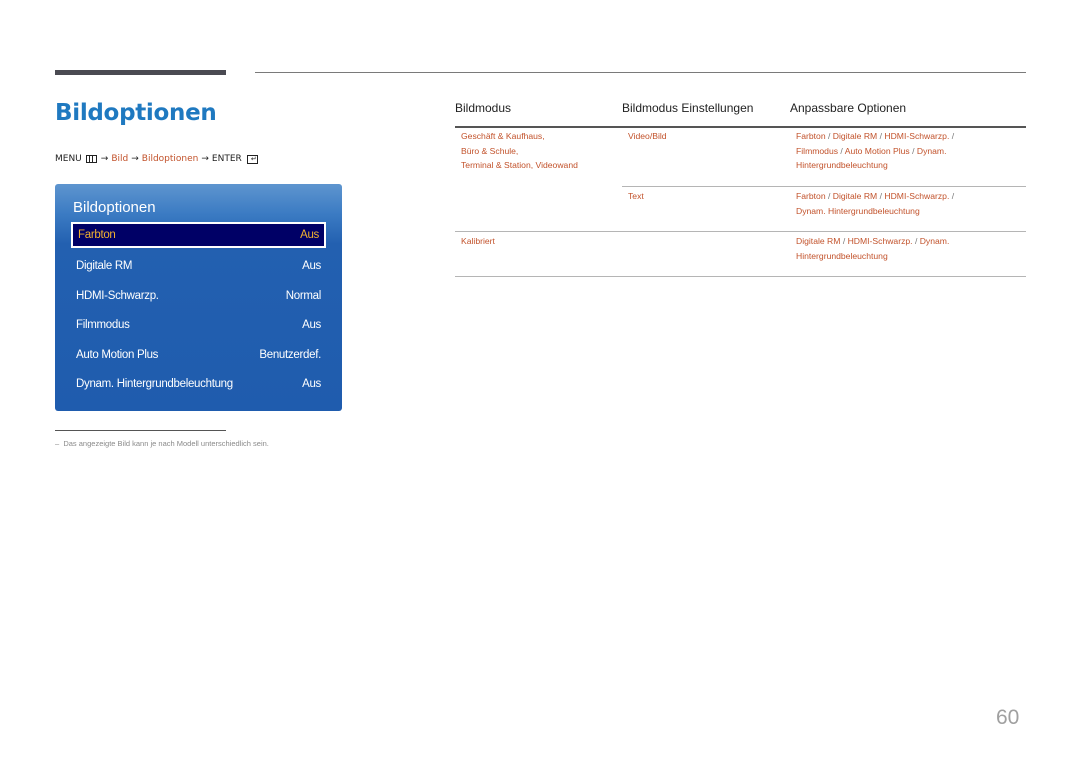  I want to click on osd-menu-item-label: Dynam. Hintergrundbeleuchtung, so click(154, 384).